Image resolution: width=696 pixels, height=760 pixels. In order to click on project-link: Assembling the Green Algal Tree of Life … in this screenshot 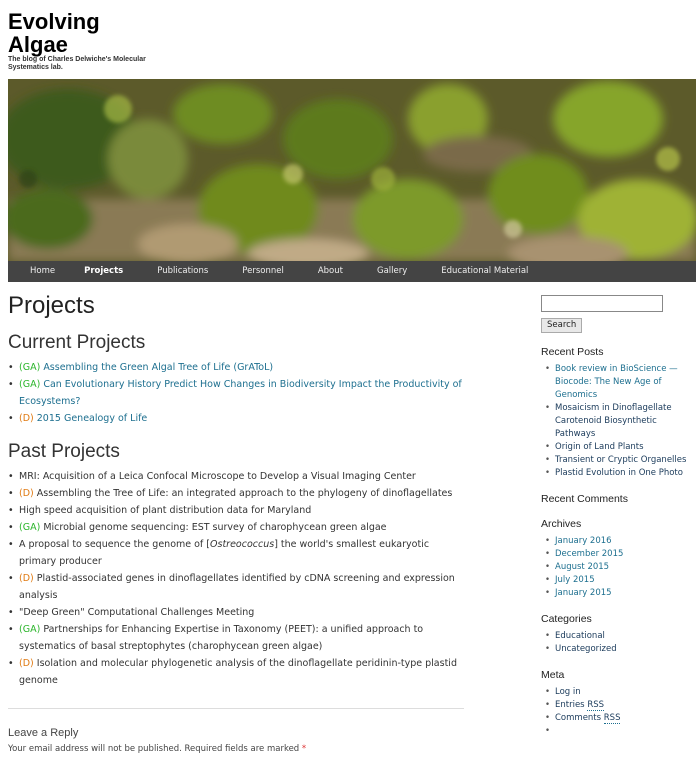, I will do `click(158, 367)`.